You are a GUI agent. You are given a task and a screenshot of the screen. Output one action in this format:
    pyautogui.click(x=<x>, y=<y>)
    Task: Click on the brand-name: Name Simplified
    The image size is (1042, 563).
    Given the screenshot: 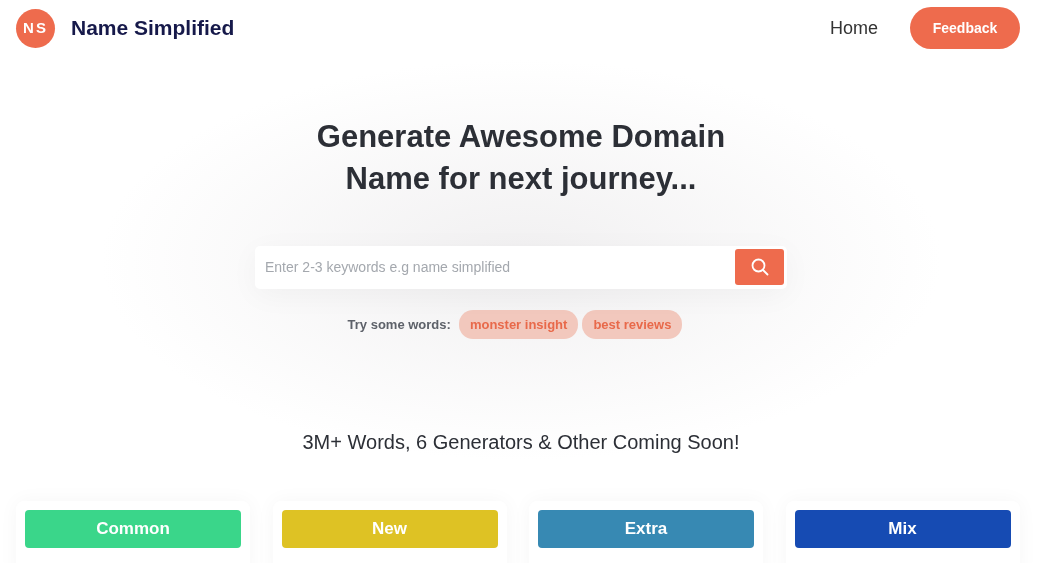 What is the action you would take?
    pyautogui.click(x=153, y=28)
    